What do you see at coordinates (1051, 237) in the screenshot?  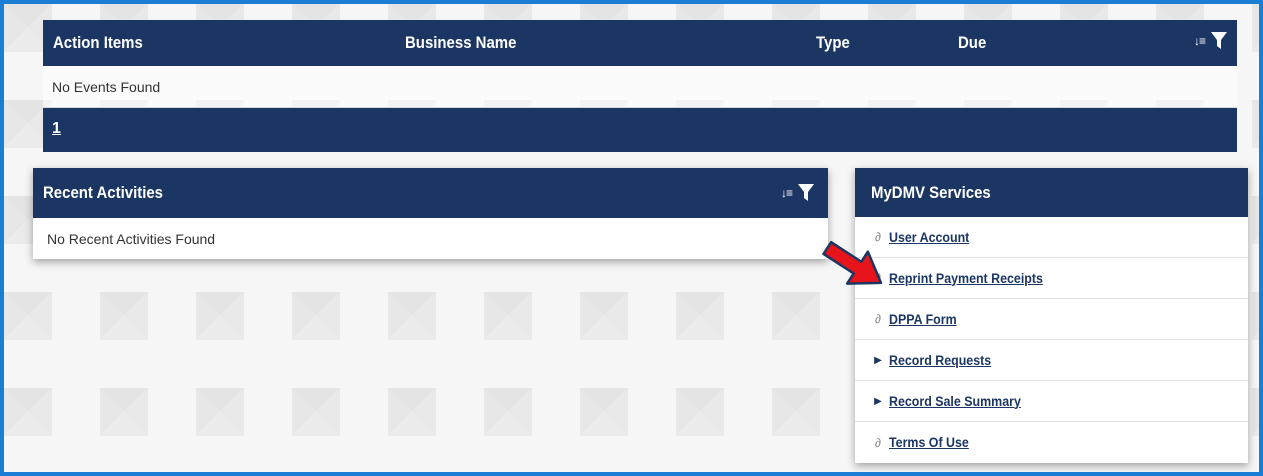 I see `service-item-user-account: ∂ User Account` at bounding box center [1051, 237].